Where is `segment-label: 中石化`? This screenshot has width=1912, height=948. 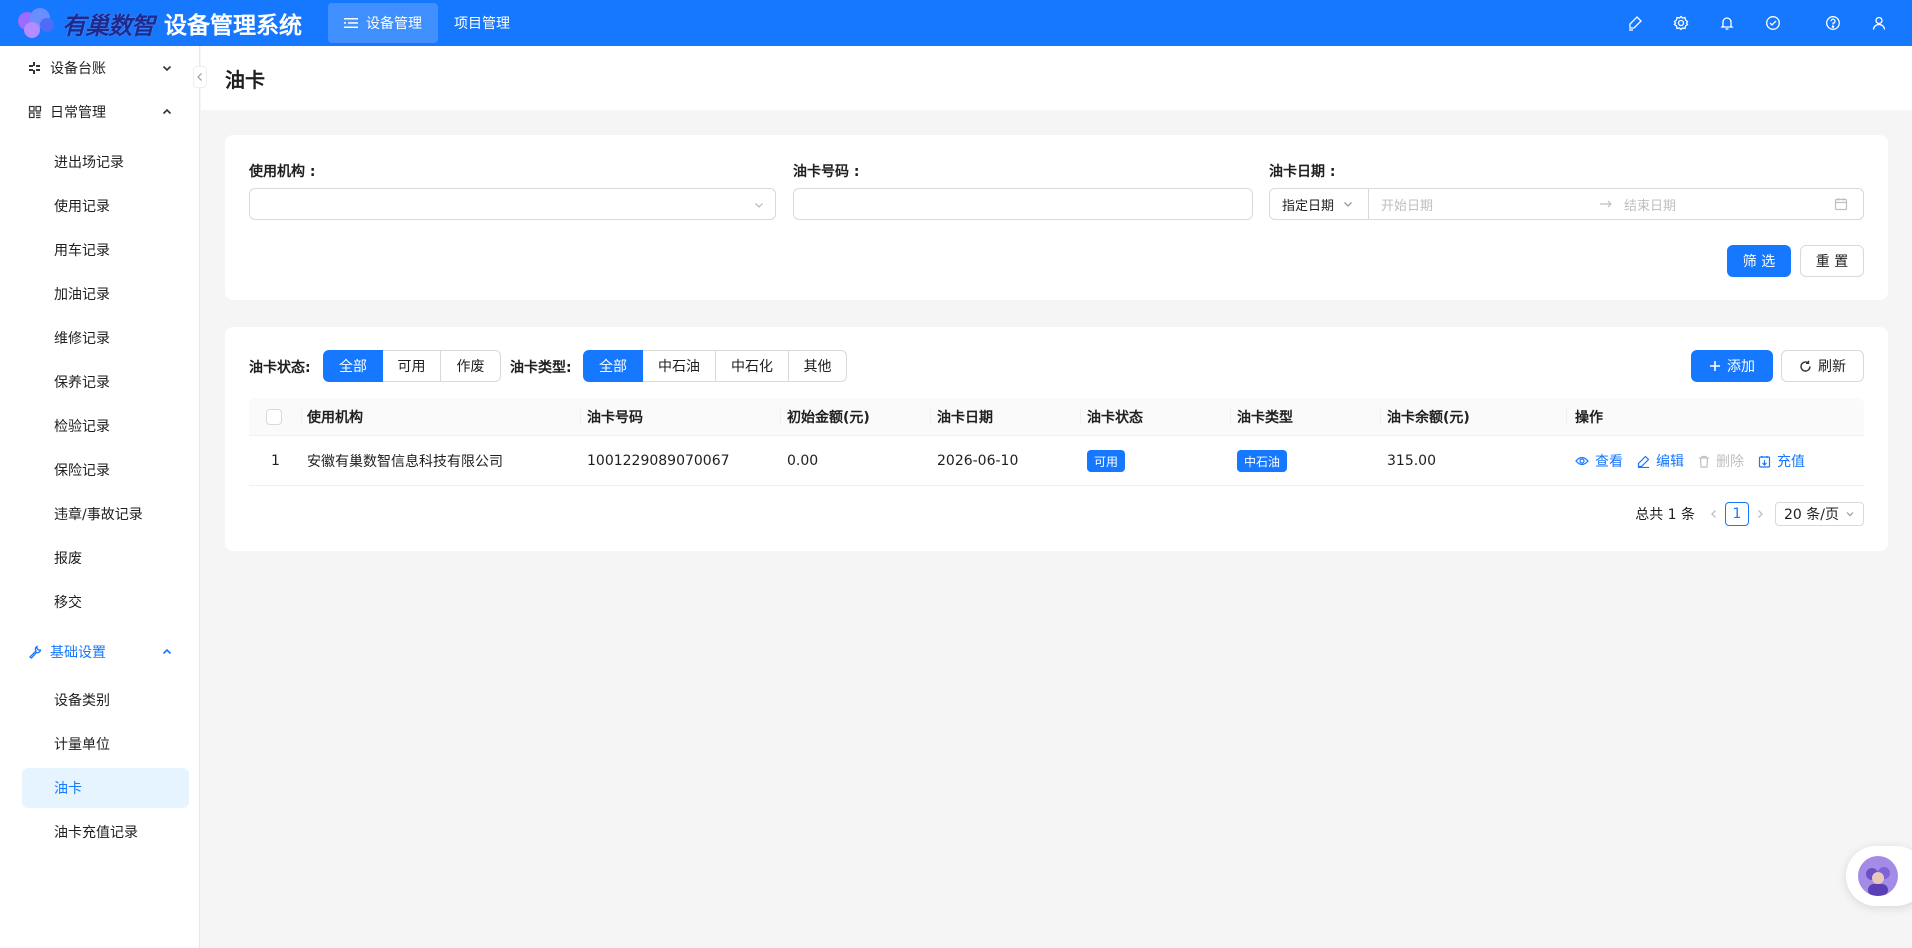 segment-label: 中石化 is located at coordinates (752, 367).